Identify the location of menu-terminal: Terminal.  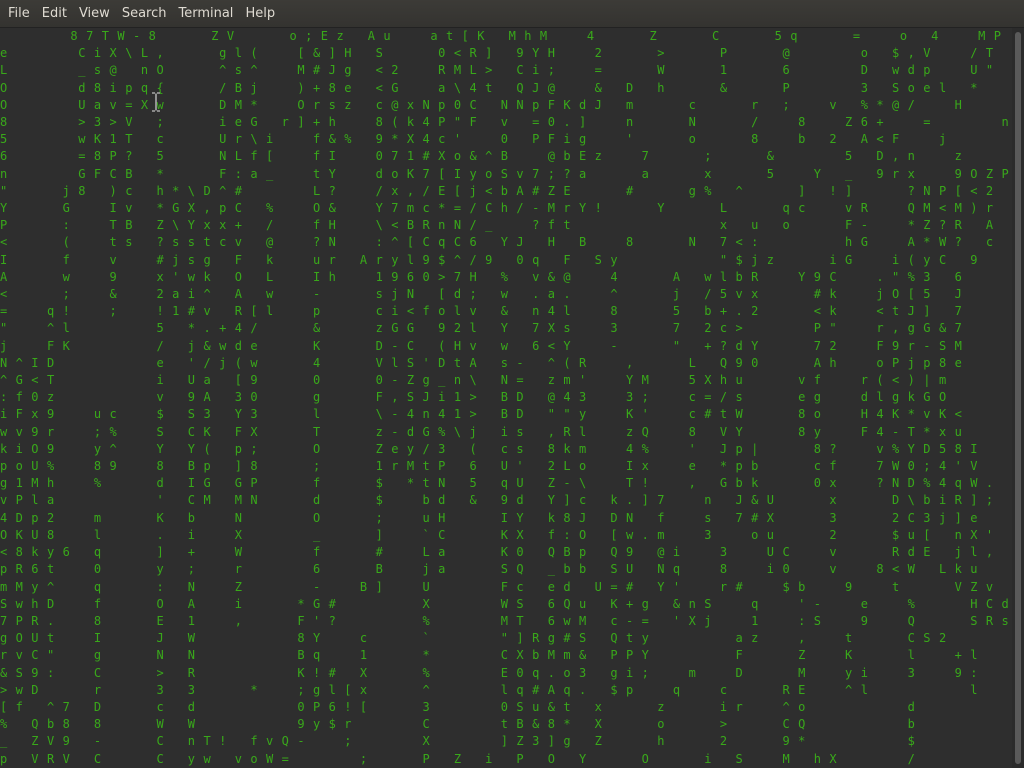
(205, 14).